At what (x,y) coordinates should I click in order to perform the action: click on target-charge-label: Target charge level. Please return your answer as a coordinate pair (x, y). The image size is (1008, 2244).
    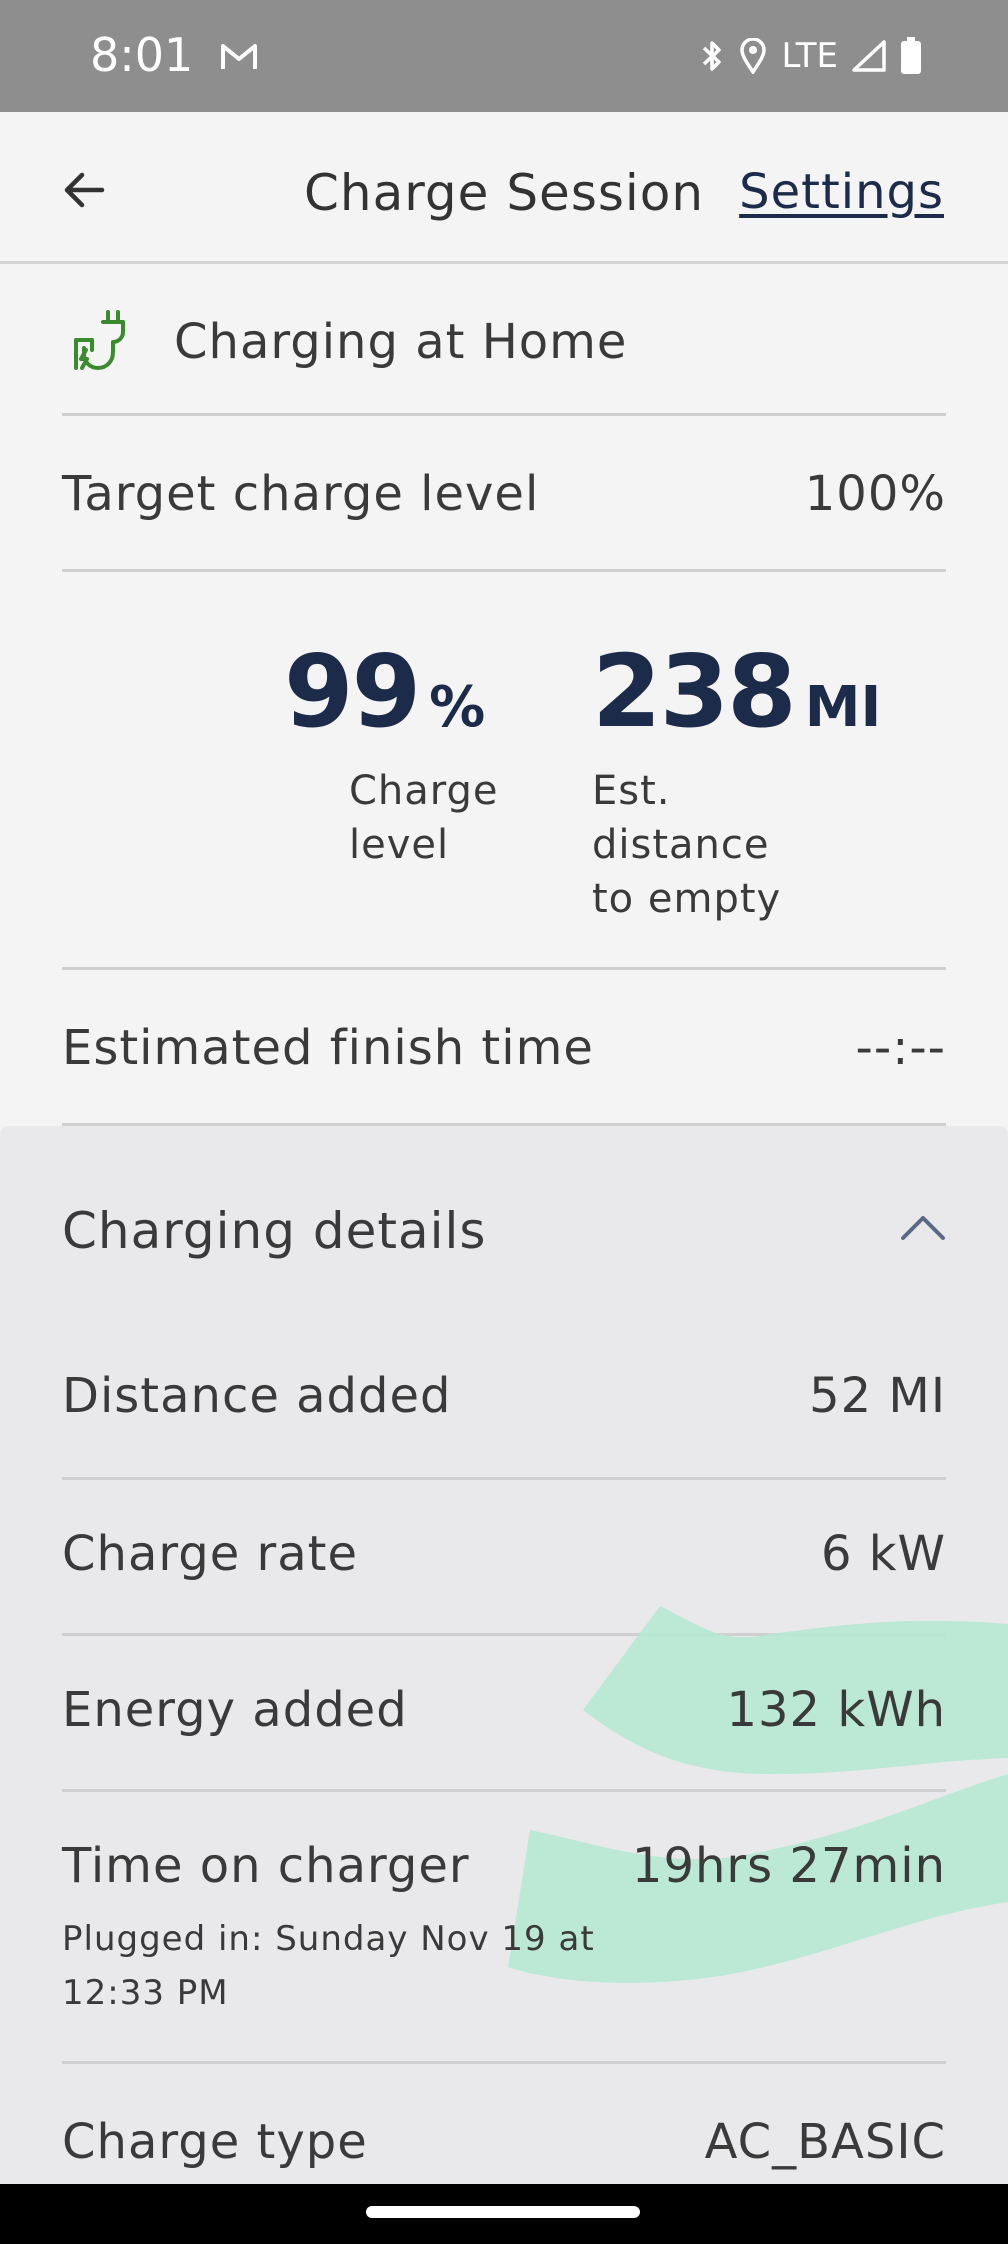
    Looking at the image, I should click on (301, 494).